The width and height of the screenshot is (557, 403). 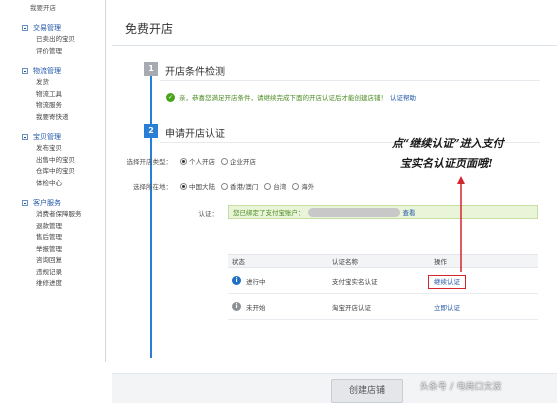 What do you see at coordinates (224, 161) in the screenshot?
I see `radio-enterprise-shop` at bounding box center [224, 161].